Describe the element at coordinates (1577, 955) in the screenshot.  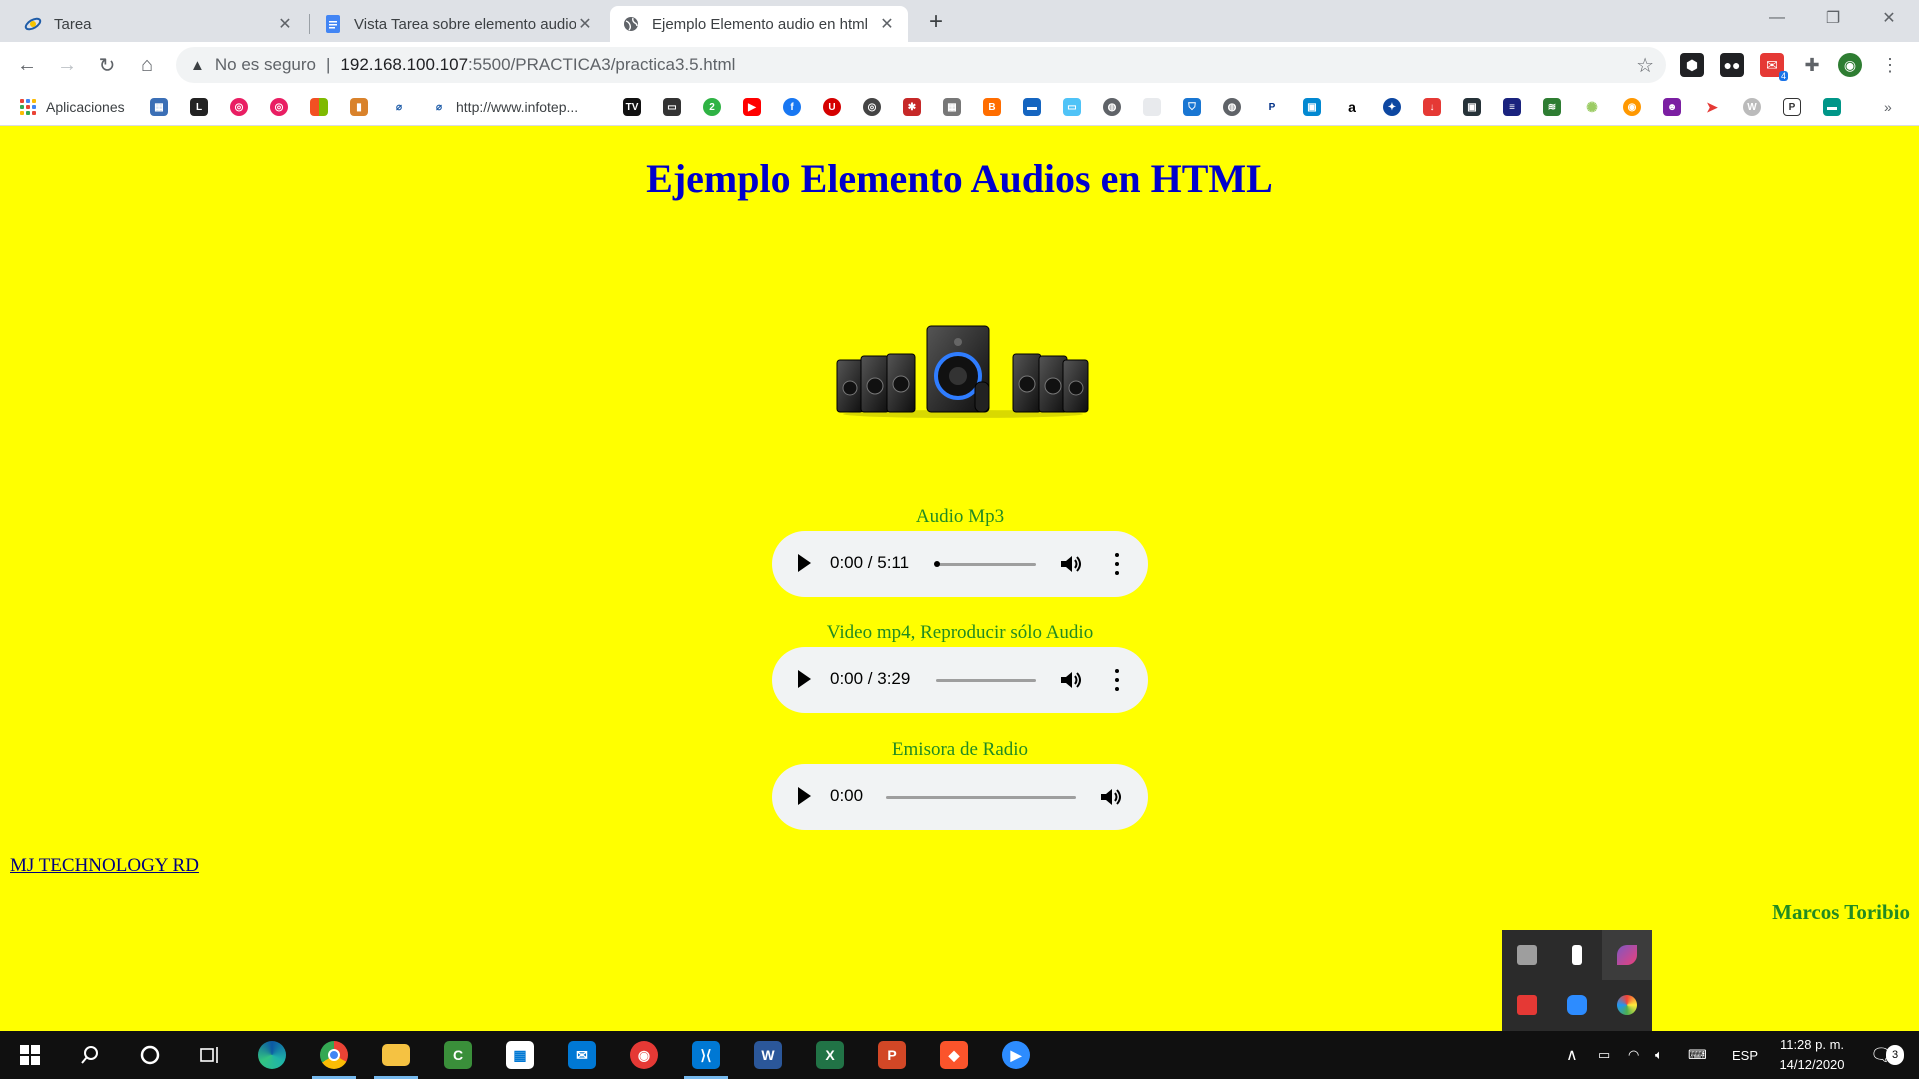
I see `tray-usb-icon` at that location.